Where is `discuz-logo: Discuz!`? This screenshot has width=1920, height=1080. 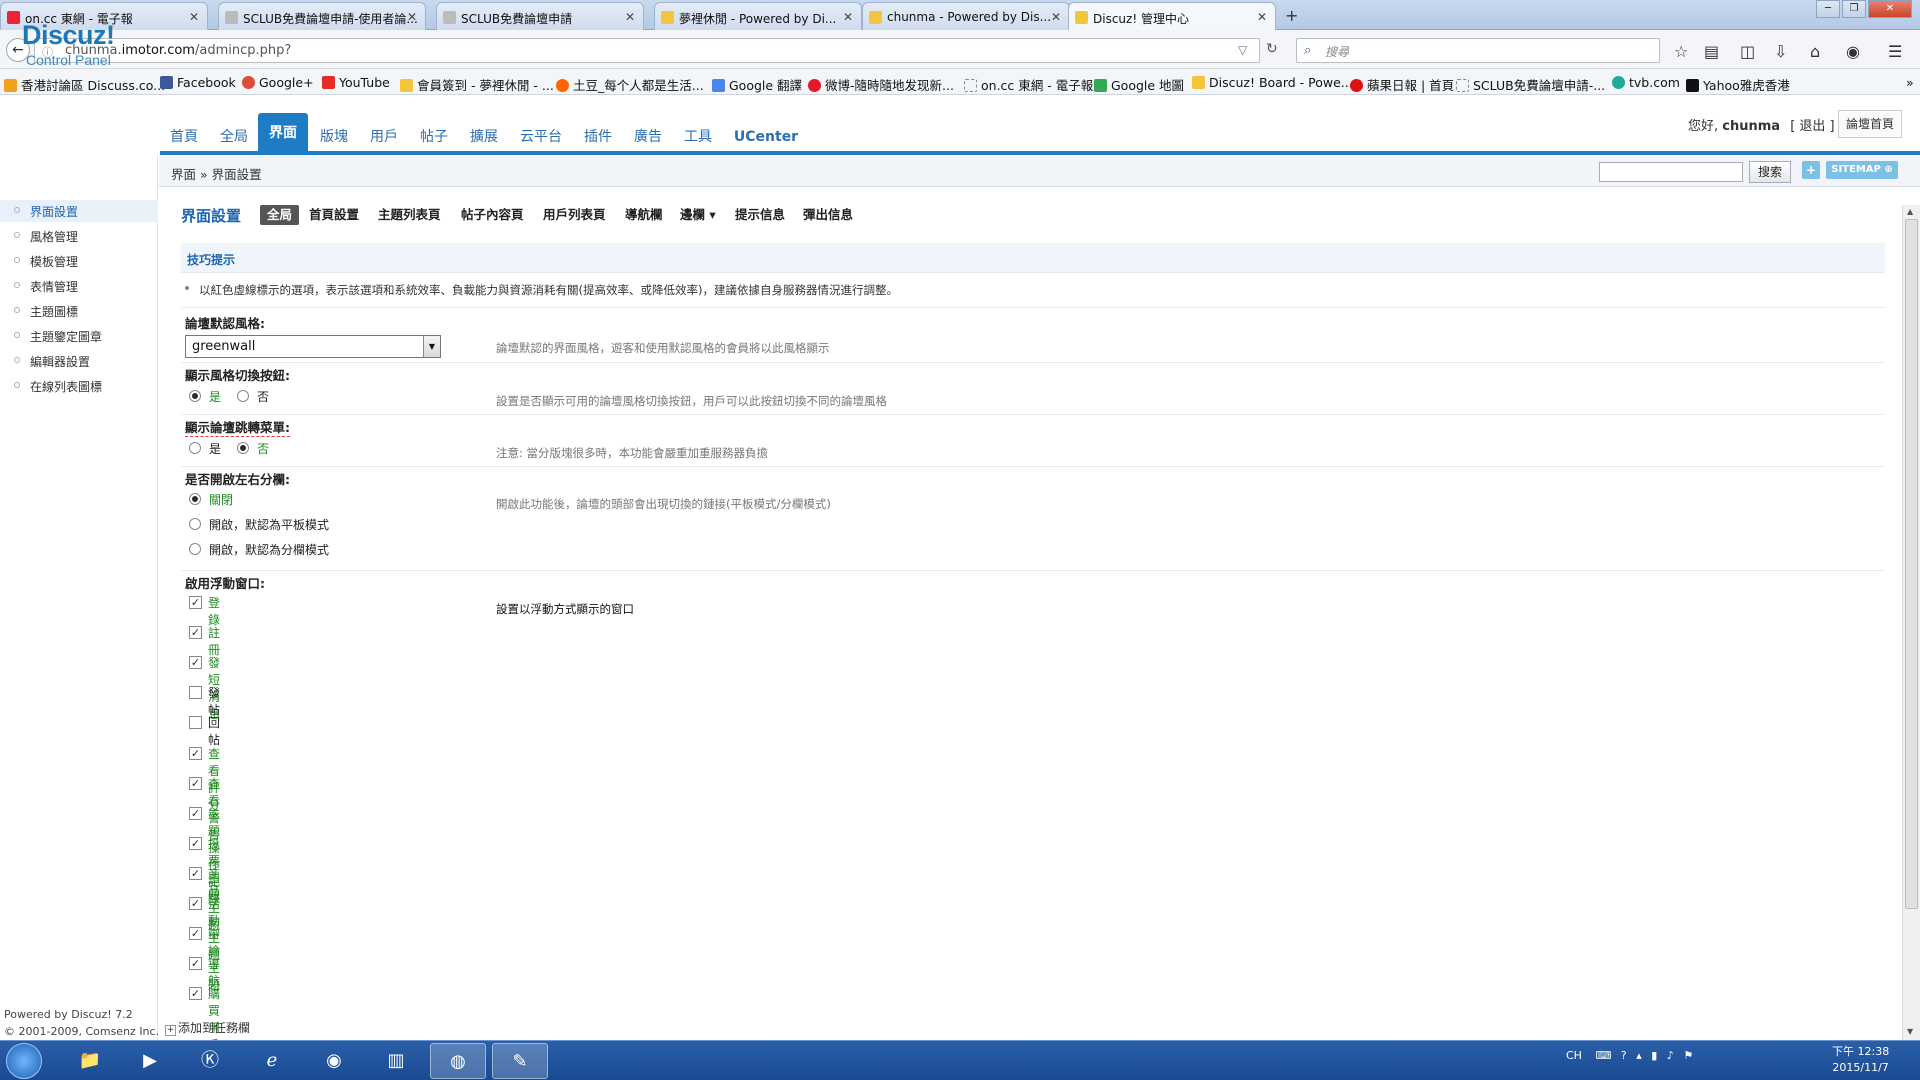
discuz-logo: Discuz! is located at coordinates (68, 35).